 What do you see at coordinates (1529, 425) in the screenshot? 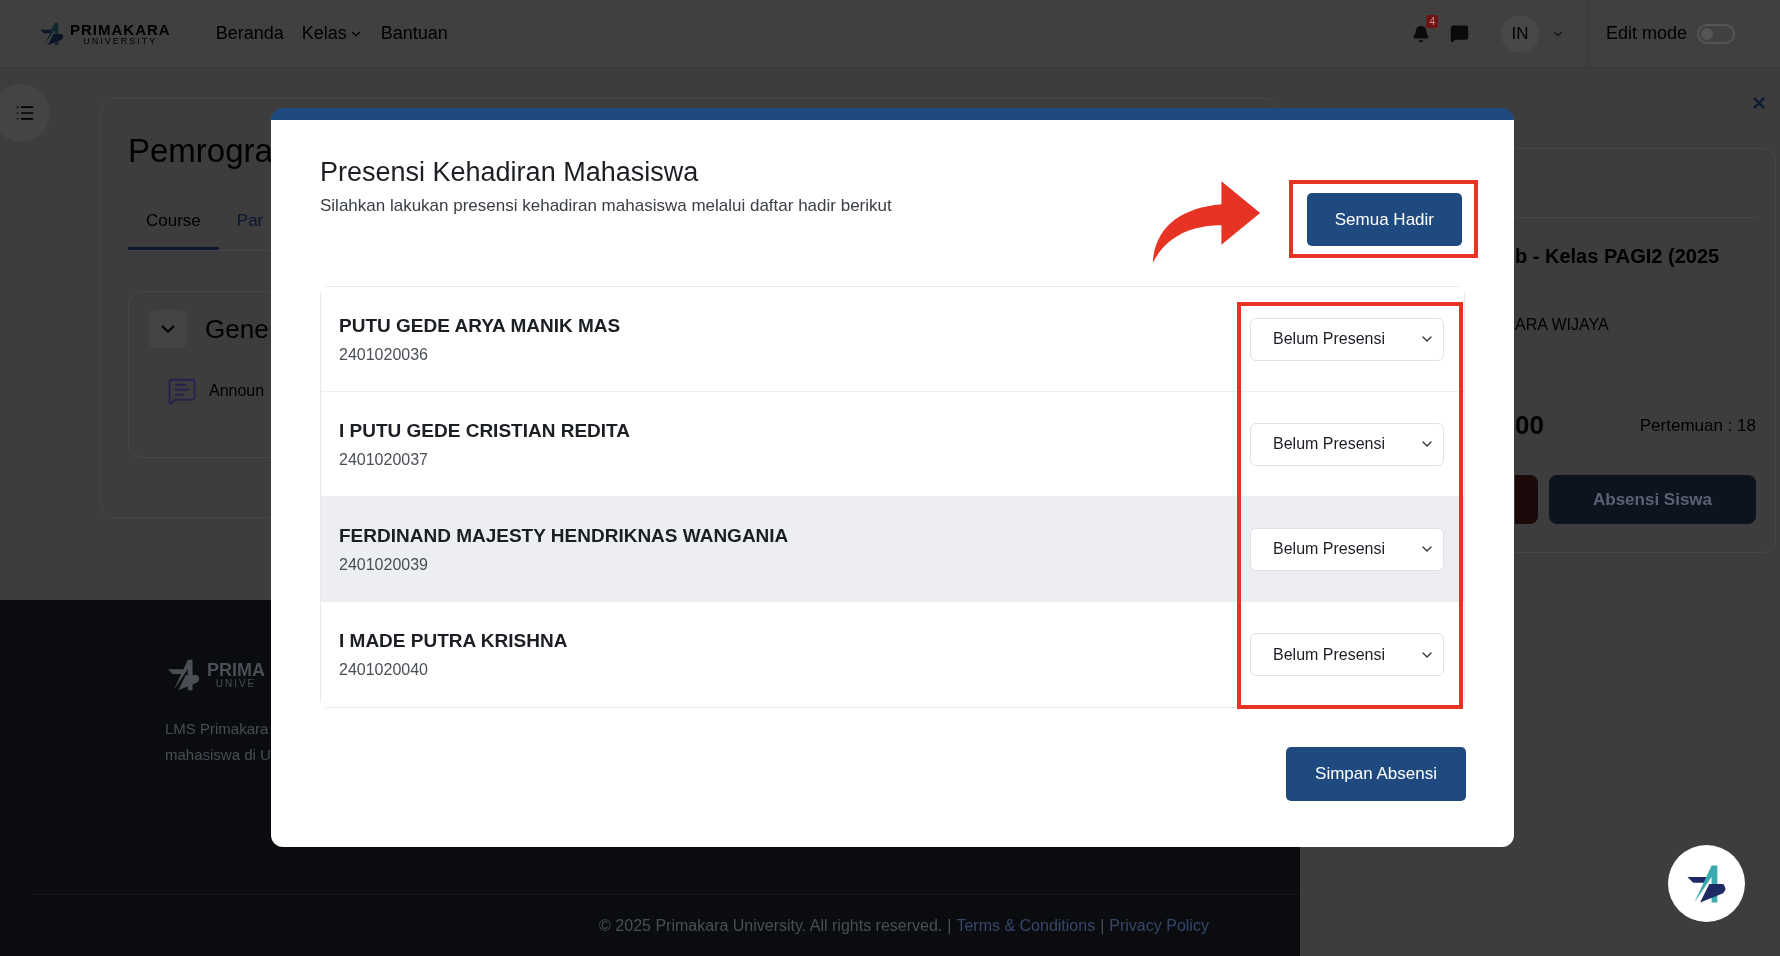
I see `class-time: 00` at bounding box center [1529, 425].